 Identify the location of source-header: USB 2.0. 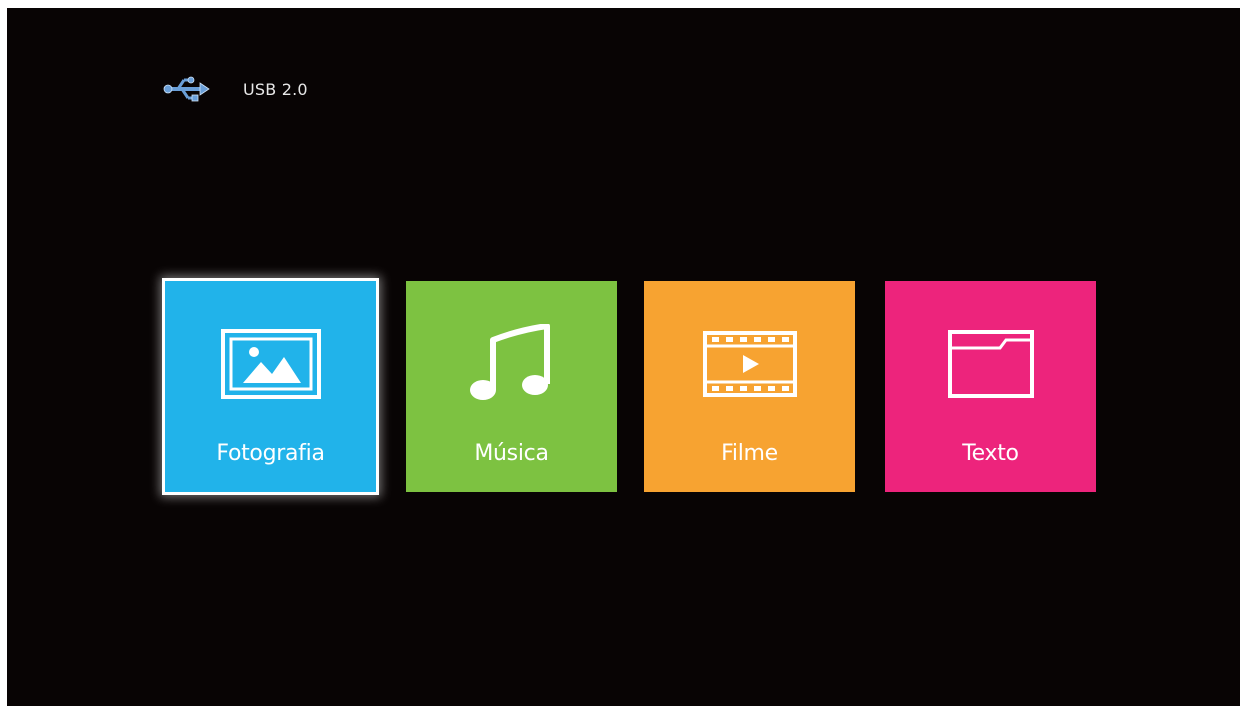
(234, 89).